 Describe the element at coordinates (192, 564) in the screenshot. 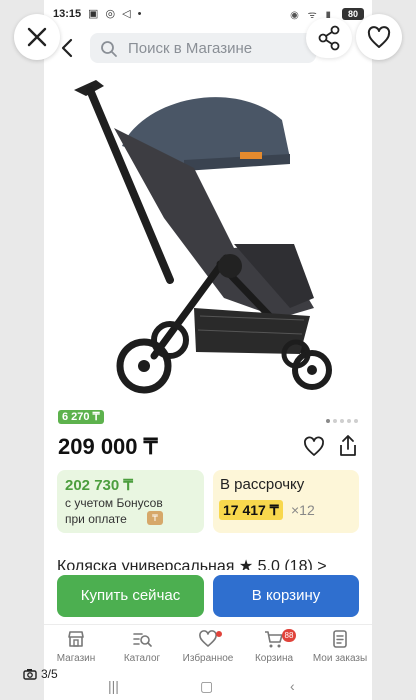

I see `product-title-text: Коляска универсальная ★ 5.0 (18) >` at that location.